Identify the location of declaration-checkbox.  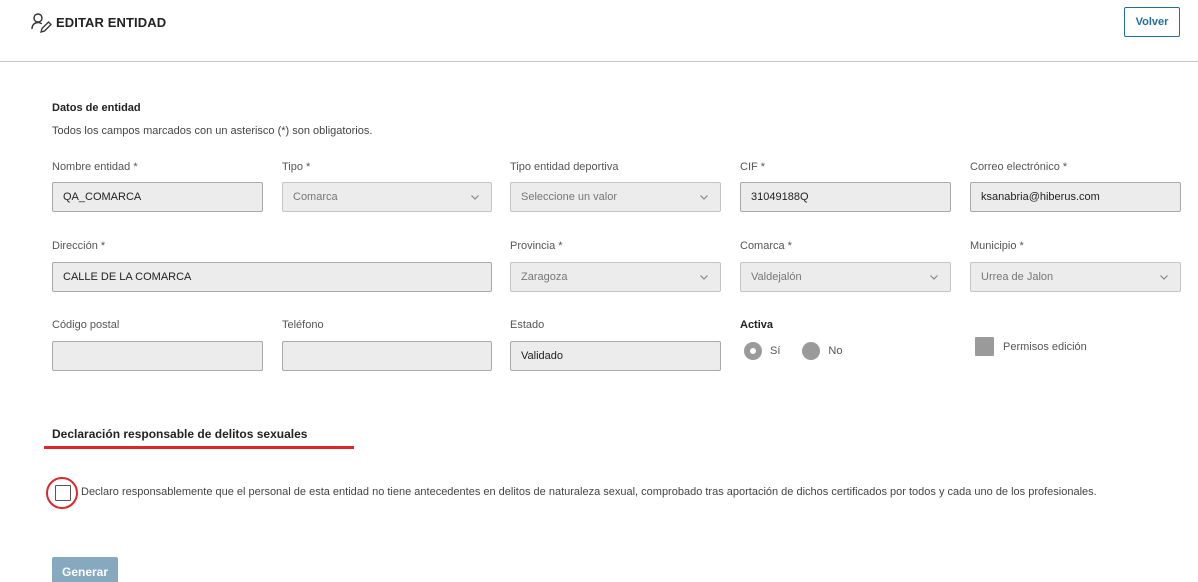
(63, 493).